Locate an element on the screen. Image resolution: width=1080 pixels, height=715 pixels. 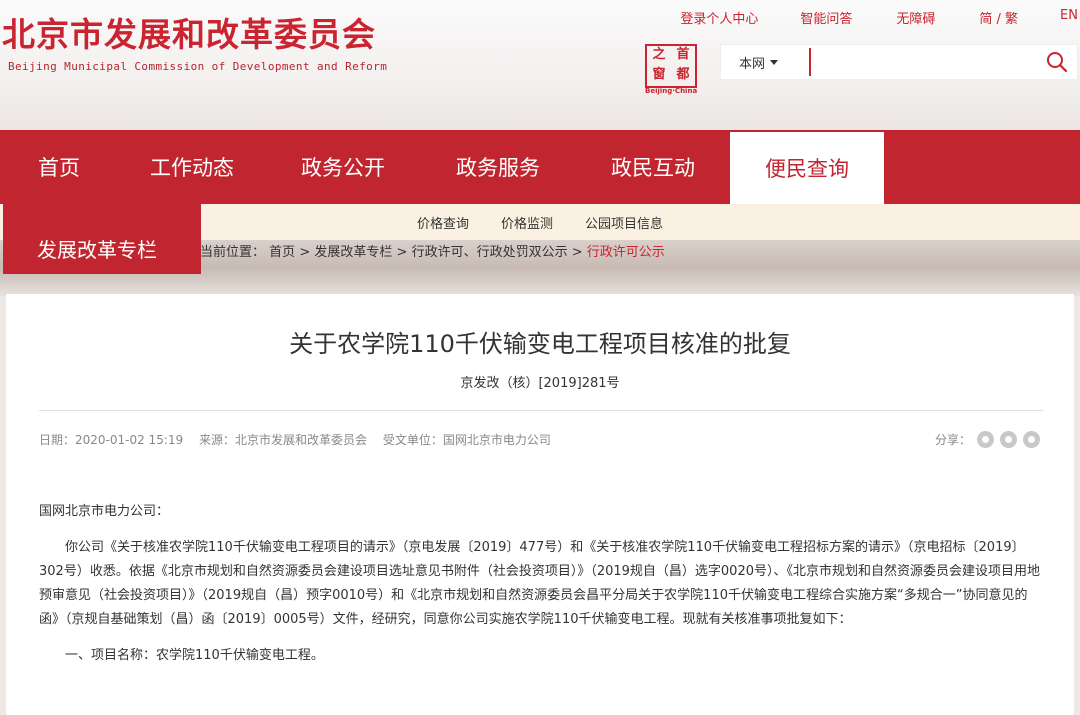
article-recipient: 受文单位：国网北京市电力公司 is located at coordinates (466, 440).